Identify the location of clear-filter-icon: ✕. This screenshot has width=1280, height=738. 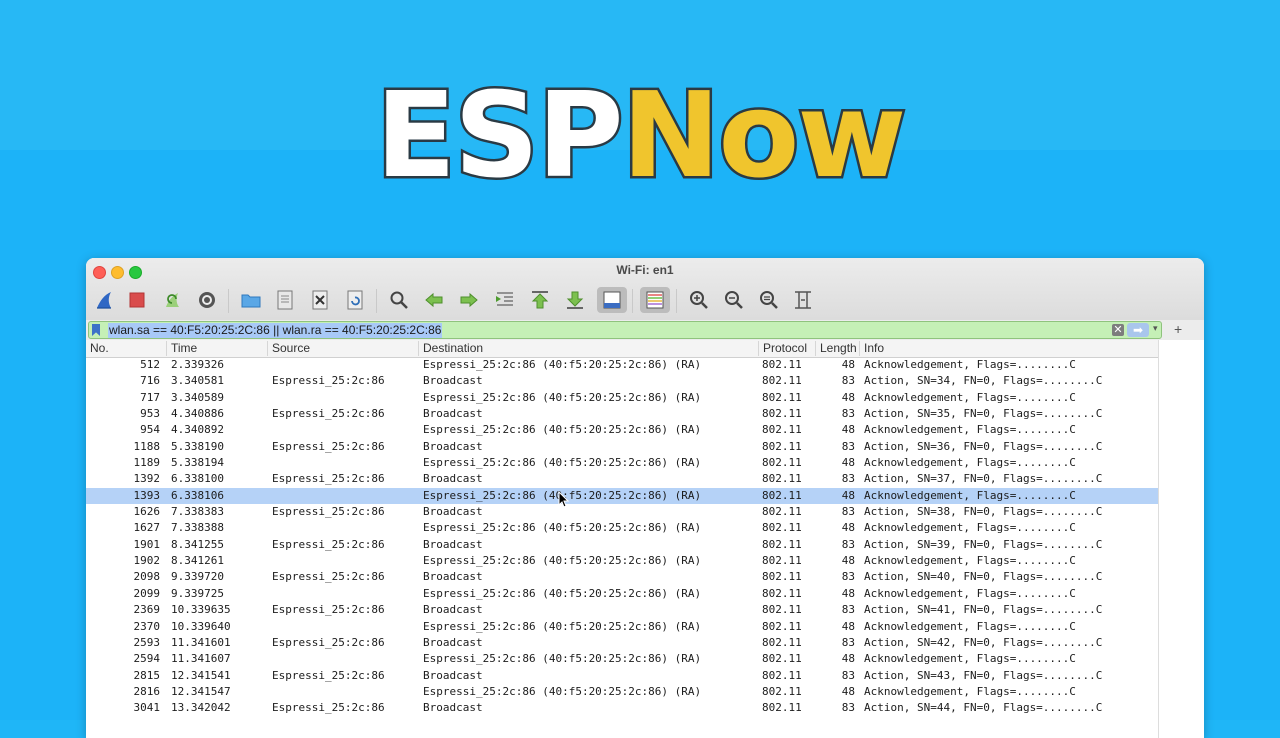
(1118, 330).